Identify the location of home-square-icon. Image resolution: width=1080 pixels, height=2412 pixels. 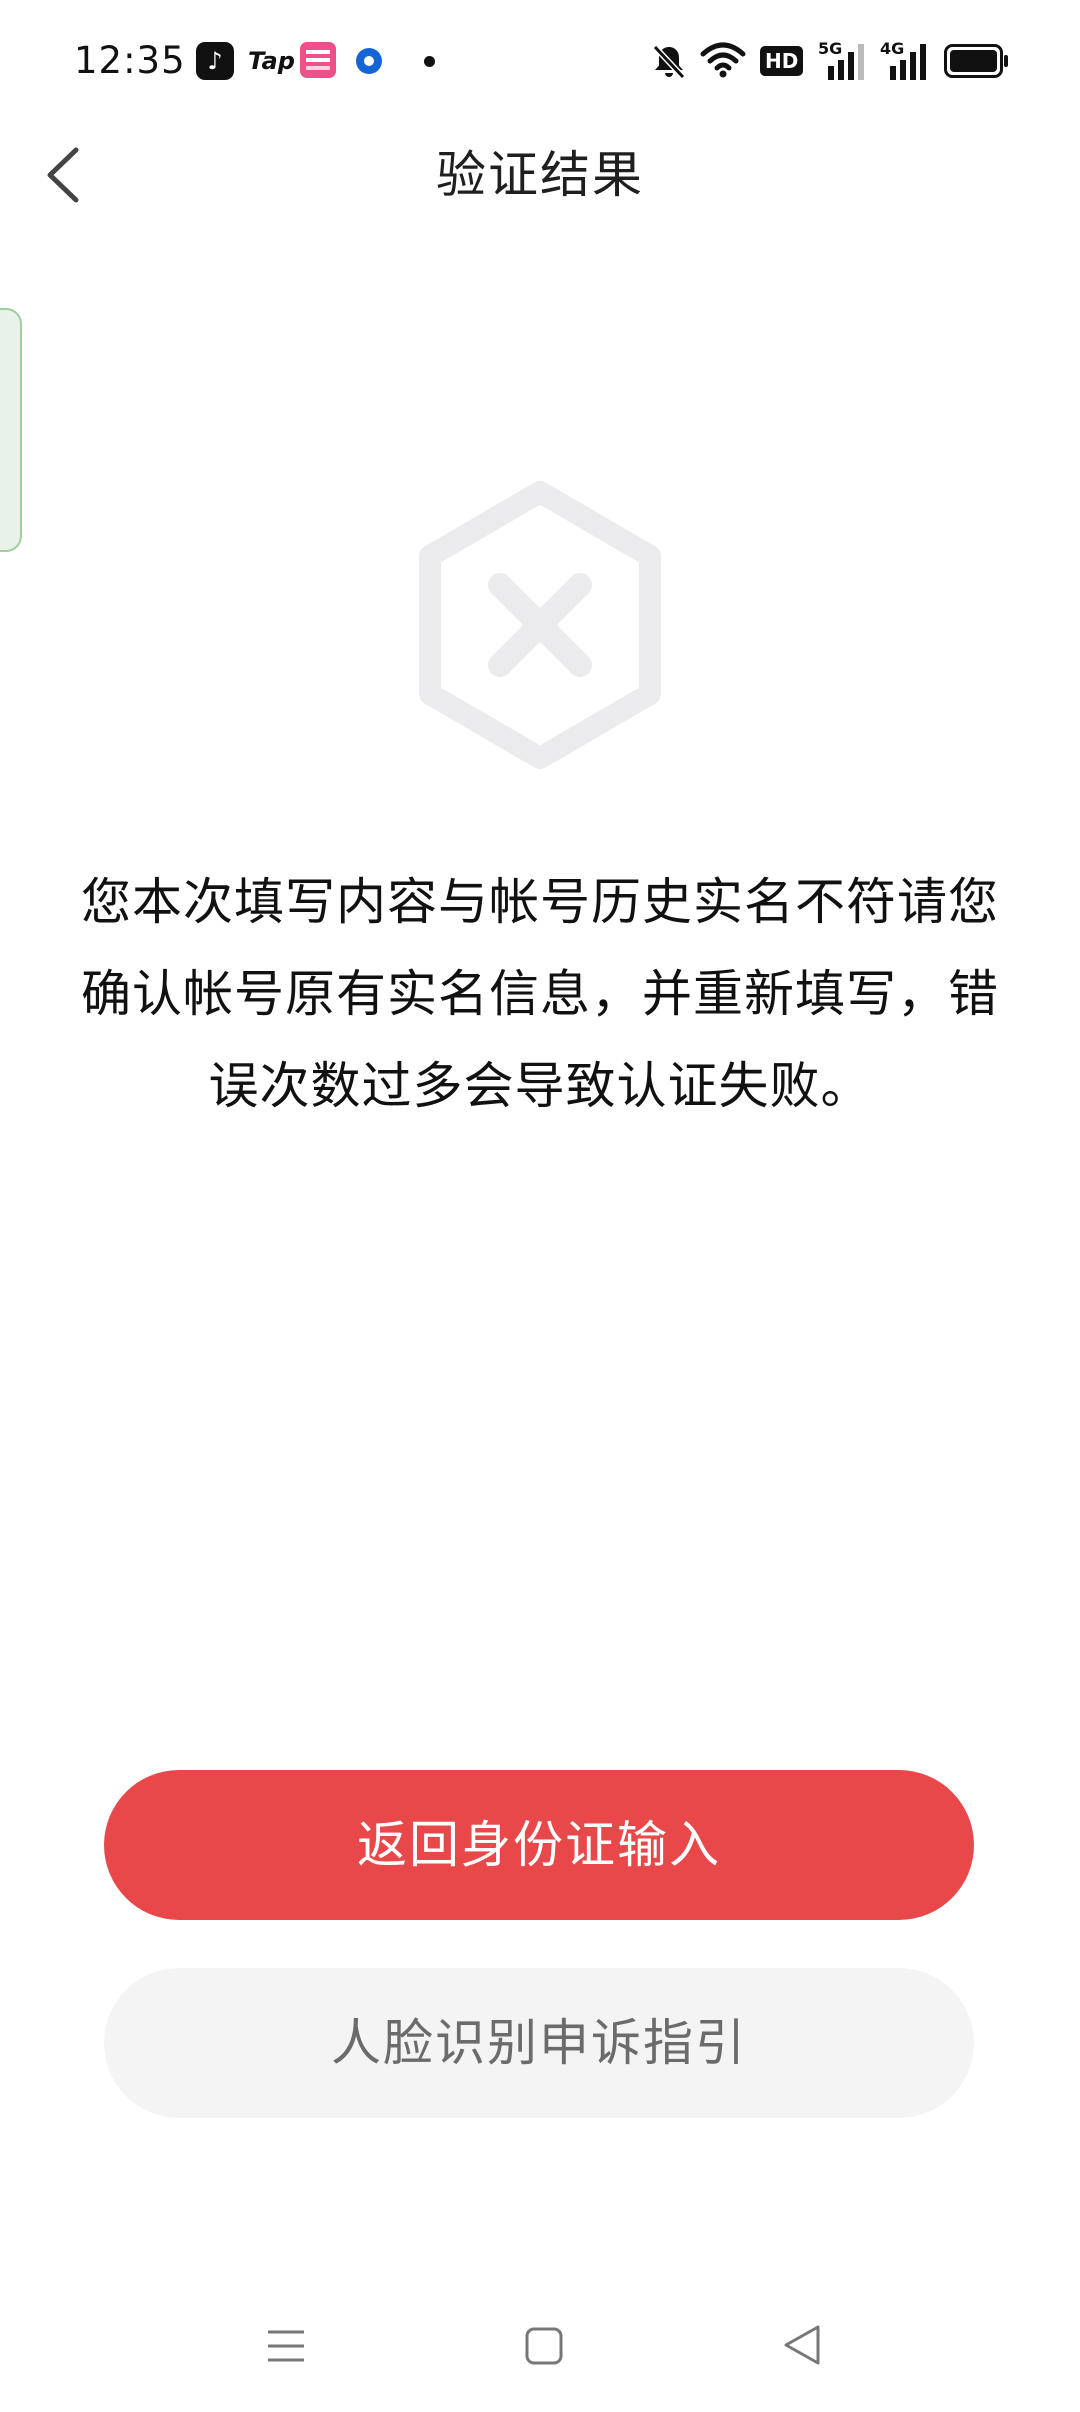
(544, 2346).